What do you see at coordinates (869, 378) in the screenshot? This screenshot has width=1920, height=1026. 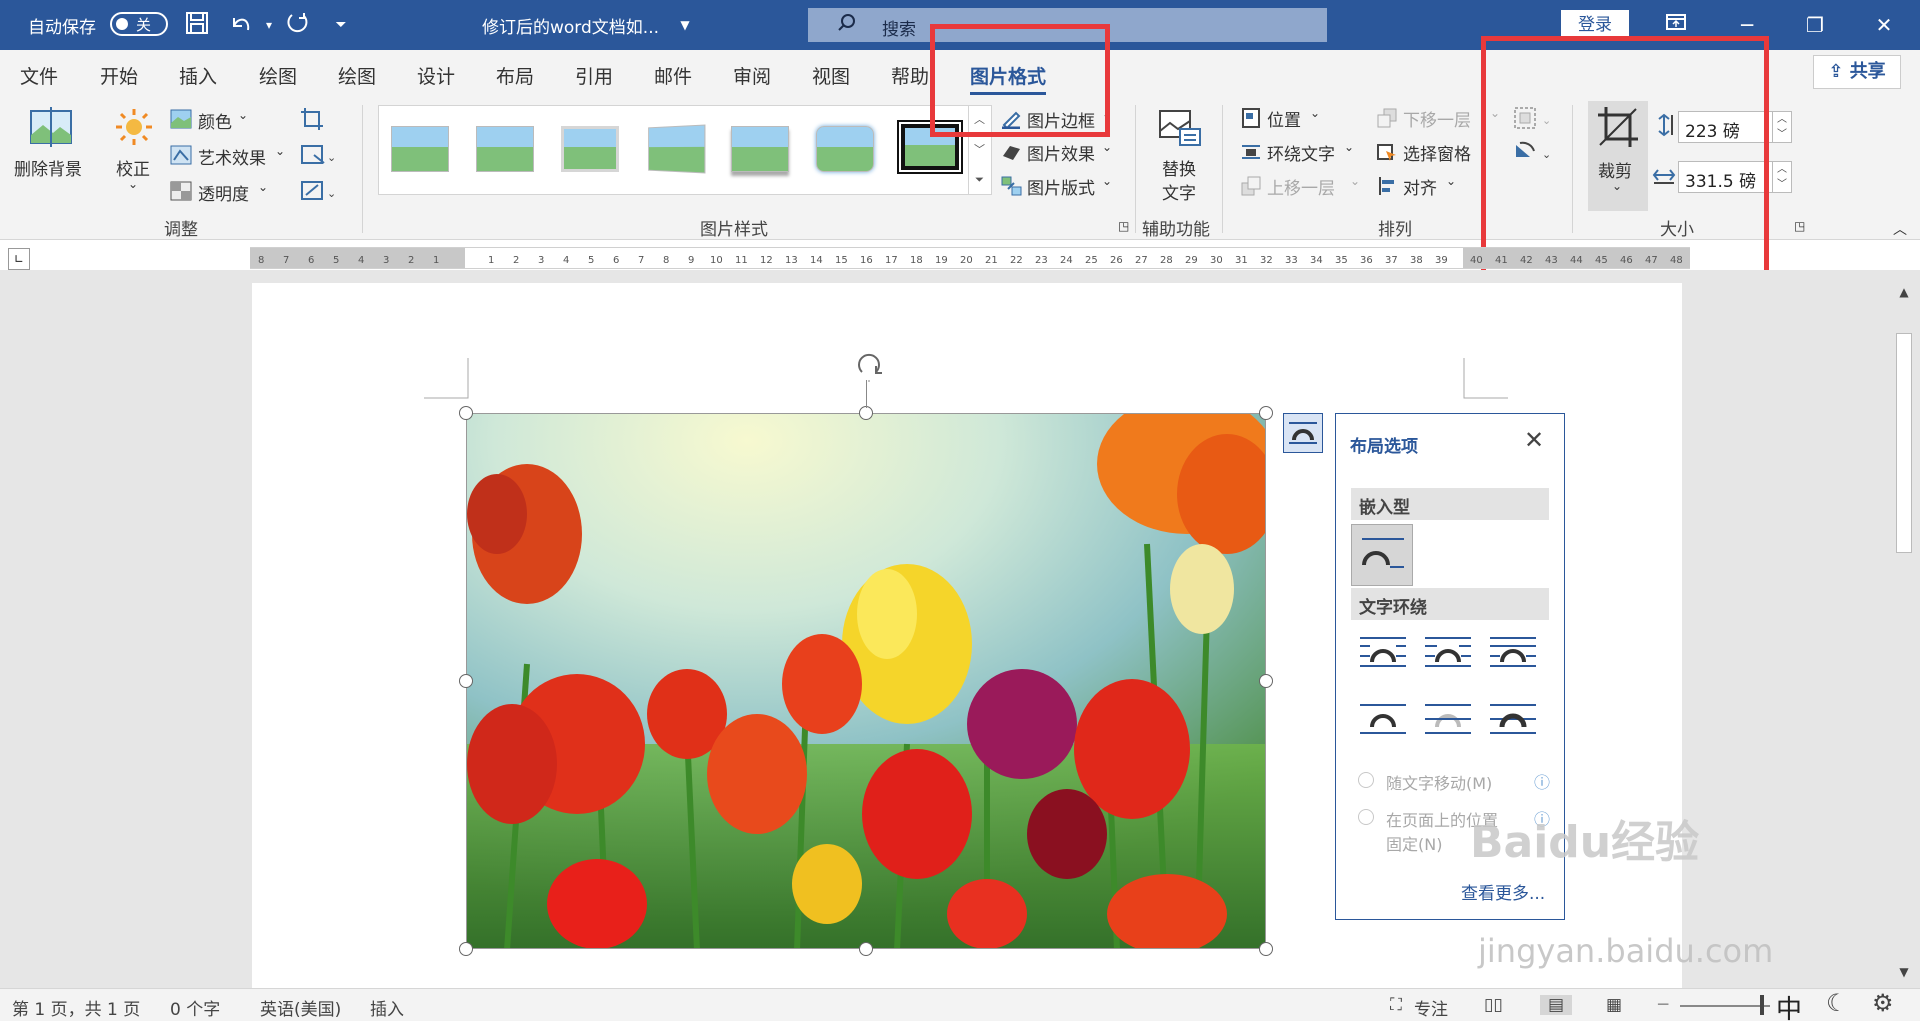 I see `rotate-handle-icon` at bounding box center [869, 378].